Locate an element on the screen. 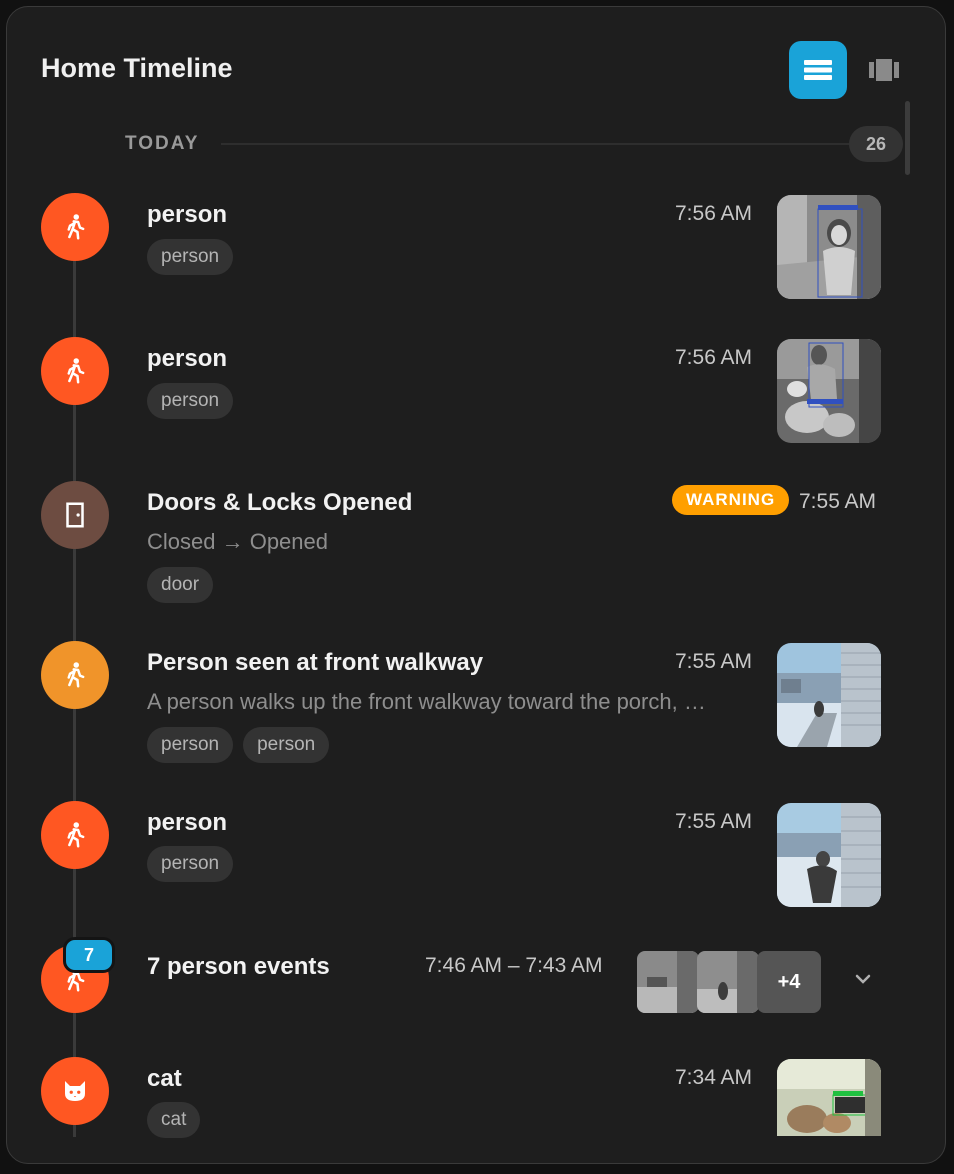  door-icon is located at coordinates (75, 515).